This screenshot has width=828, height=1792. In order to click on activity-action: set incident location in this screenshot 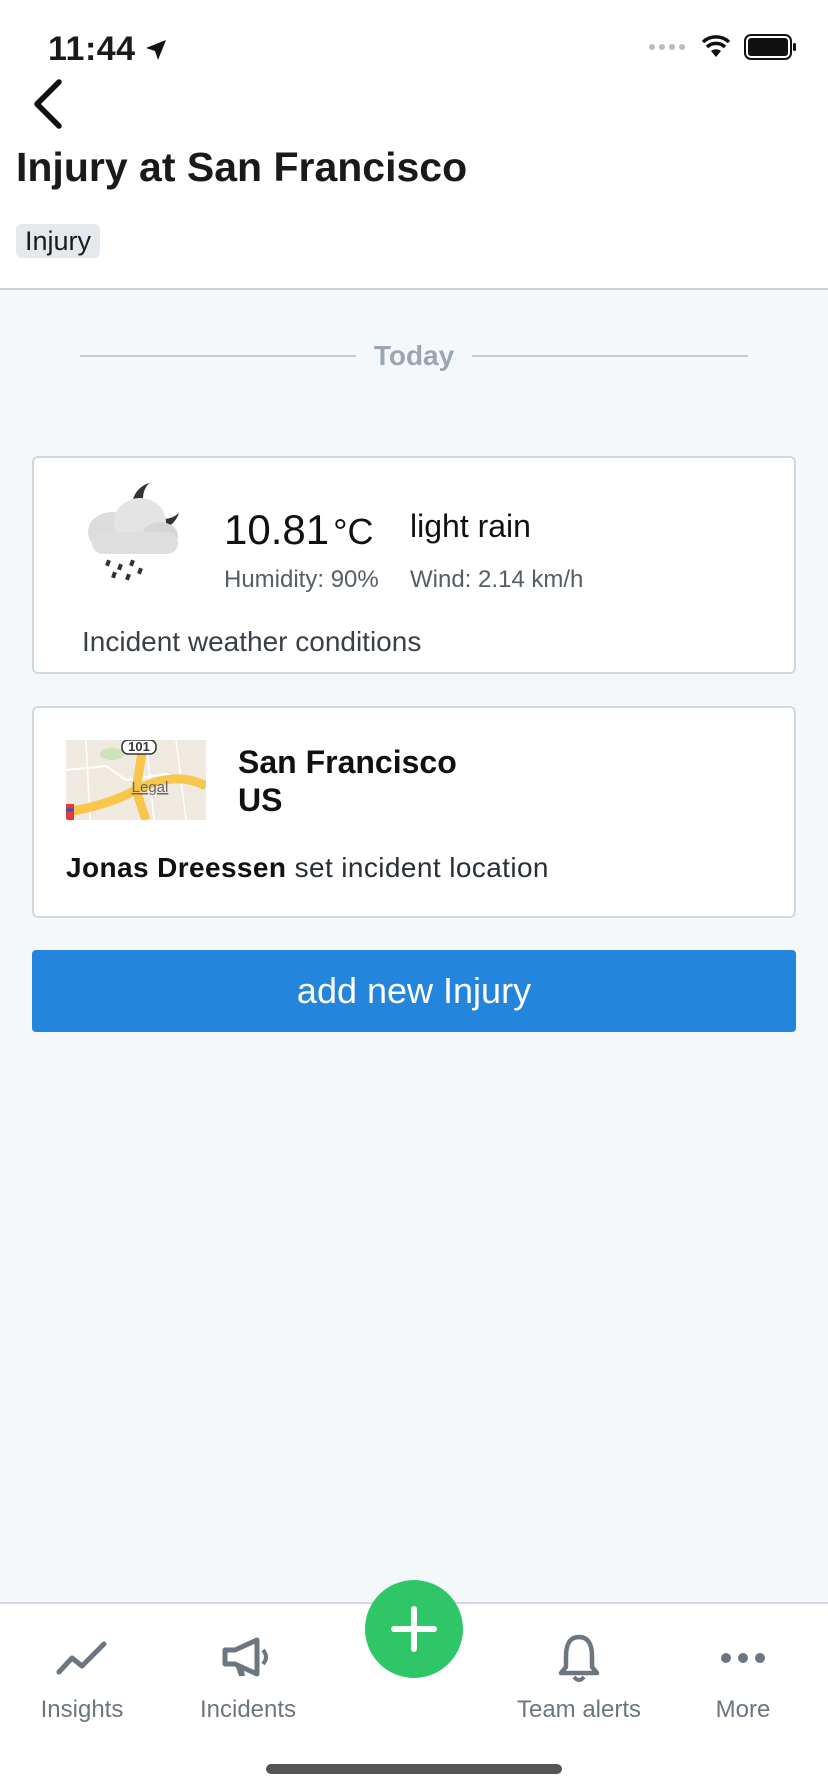, I will do `click(421, 867)`.